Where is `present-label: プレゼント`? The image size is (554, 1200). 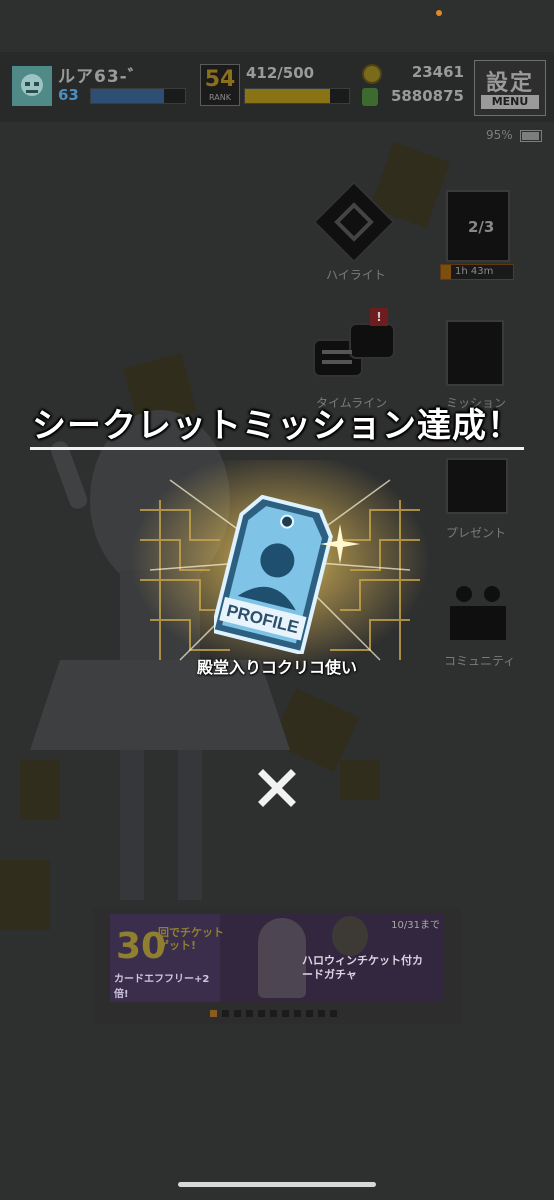
present-label: プレゼント is located at coordinates (476, 533).